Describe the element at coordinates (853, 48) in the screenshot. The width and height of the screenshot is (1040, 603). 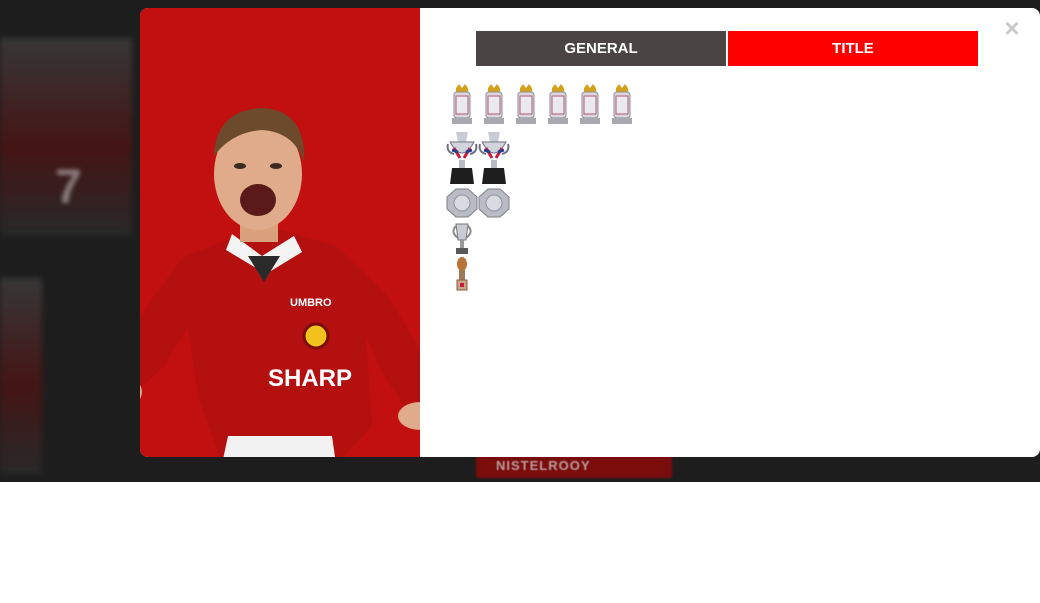
I see `tab-title: TITLE` at that location.